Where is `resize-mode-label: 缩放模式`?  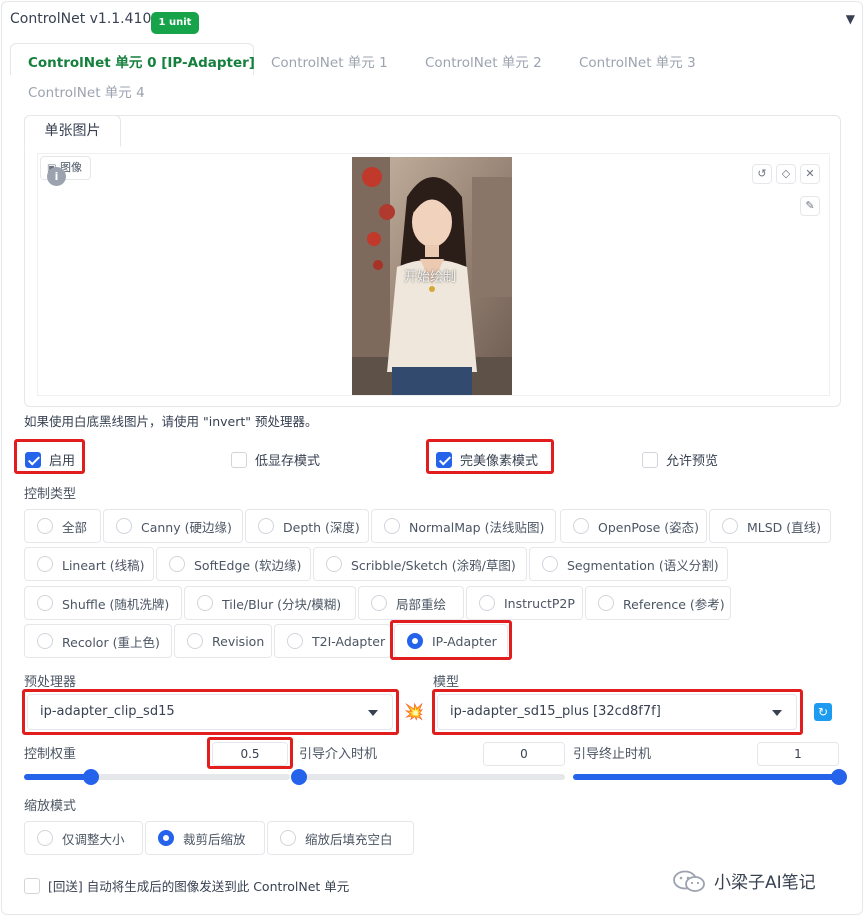
resize-mode-label: 缩放模式 is located at coordinates (50, 806).